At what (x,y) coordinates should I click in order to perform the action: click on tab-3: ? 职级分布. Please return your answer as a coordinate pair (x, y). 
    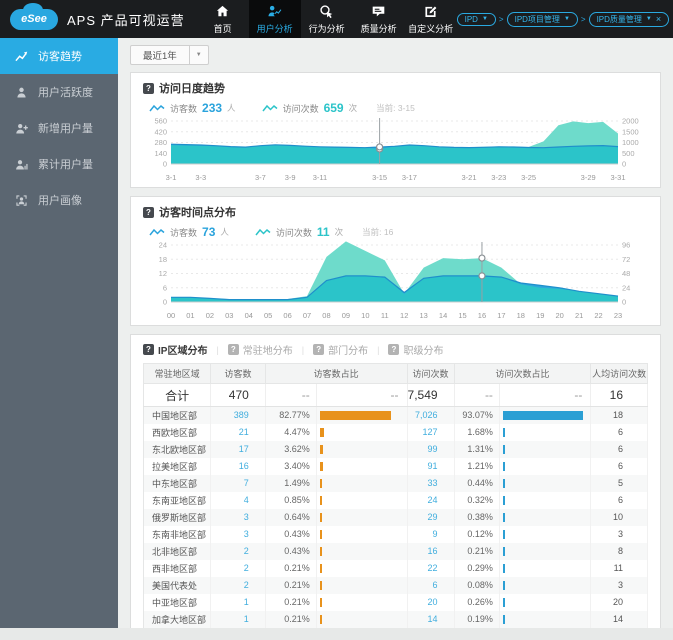
    Looking at the image, I should click on (415, 349).